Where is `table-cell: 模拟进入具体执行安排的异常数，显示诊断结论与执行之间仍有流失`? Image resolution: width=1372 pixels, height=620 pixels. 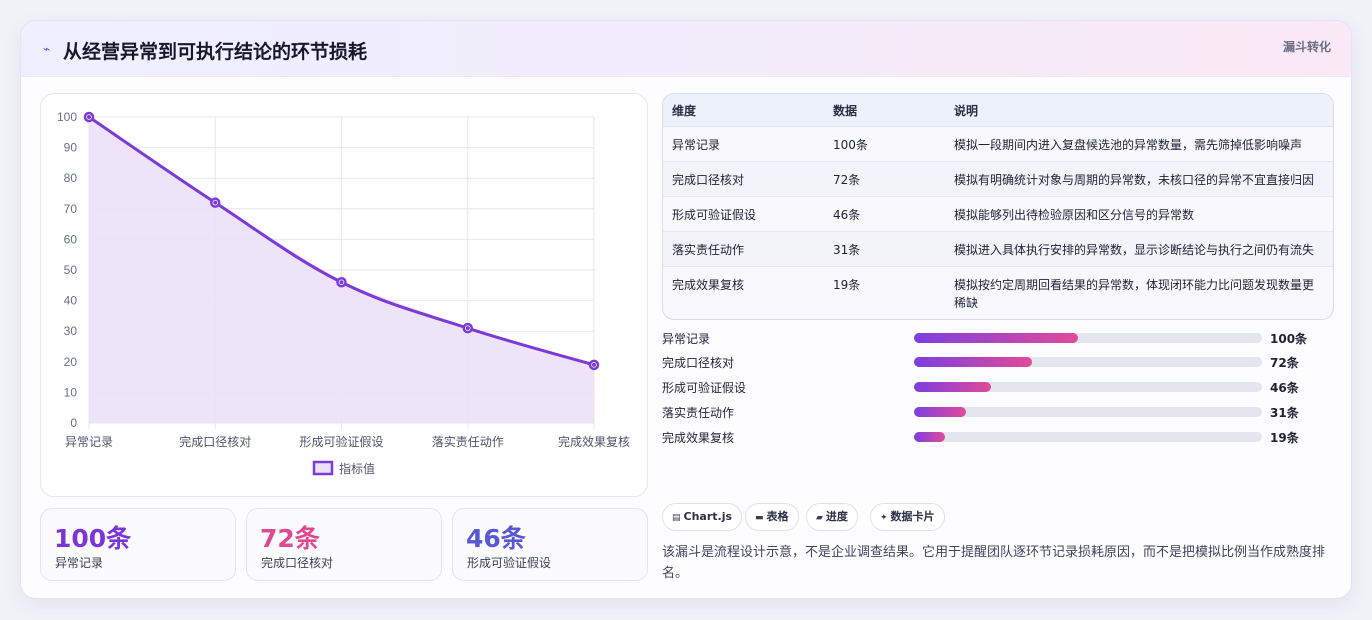
table-cell: 模拟进入具体执行安排的异常数，显示诊断结论与执行之间仍有流失 is located at coordinates (1134, 250).